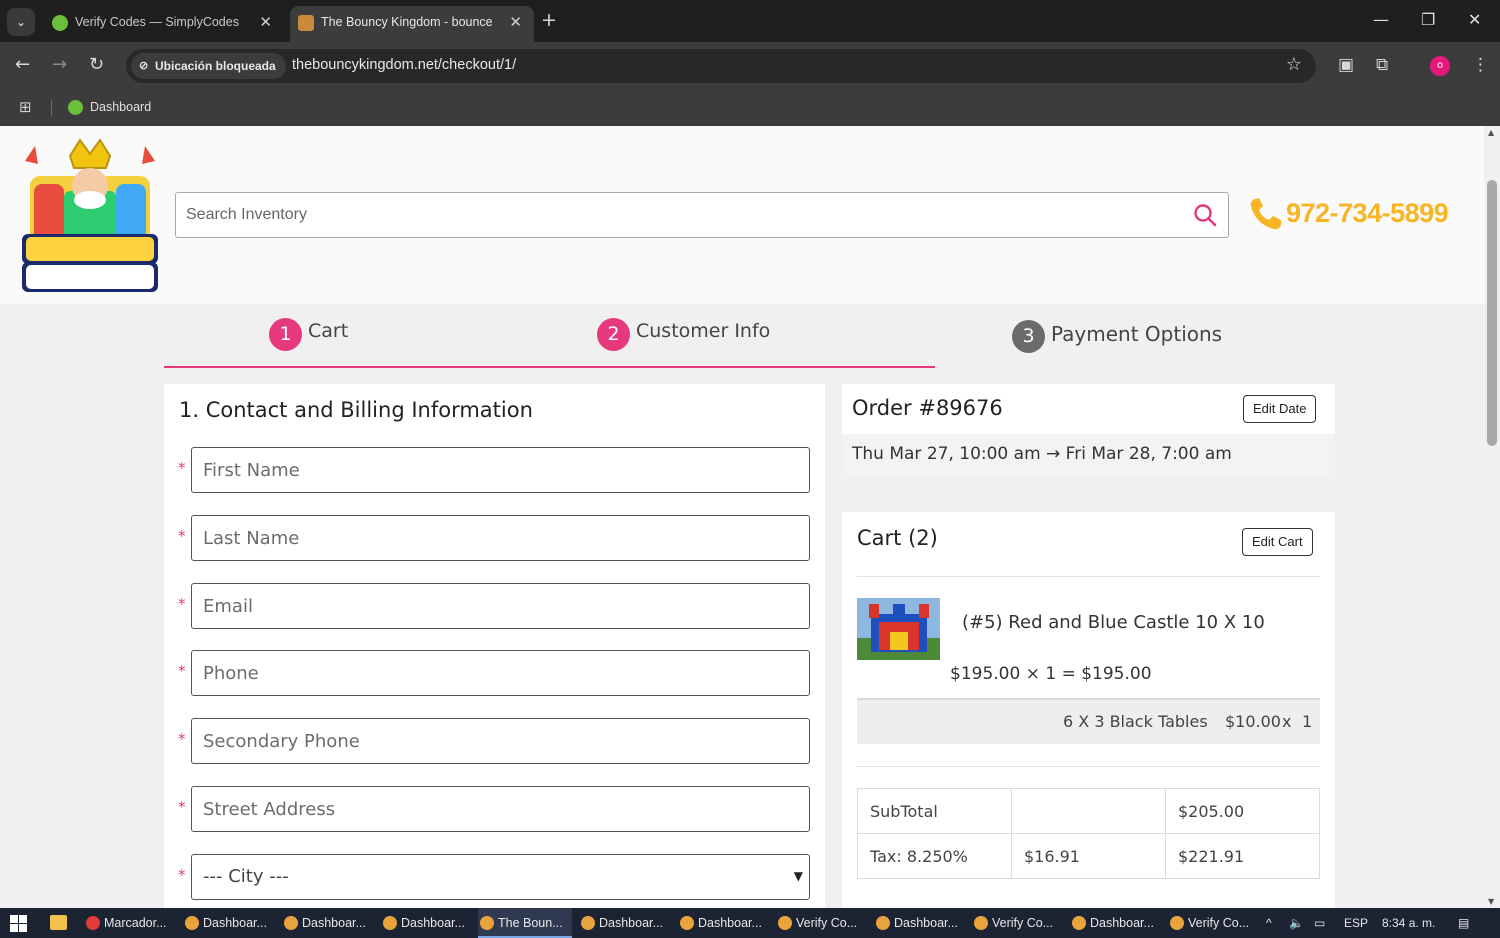 This screenshot has width=1500, height=938. Describe the element at coordinates (1480, 65) in the screenshot. I see `browser-menu-icon: ⋮` at that location.